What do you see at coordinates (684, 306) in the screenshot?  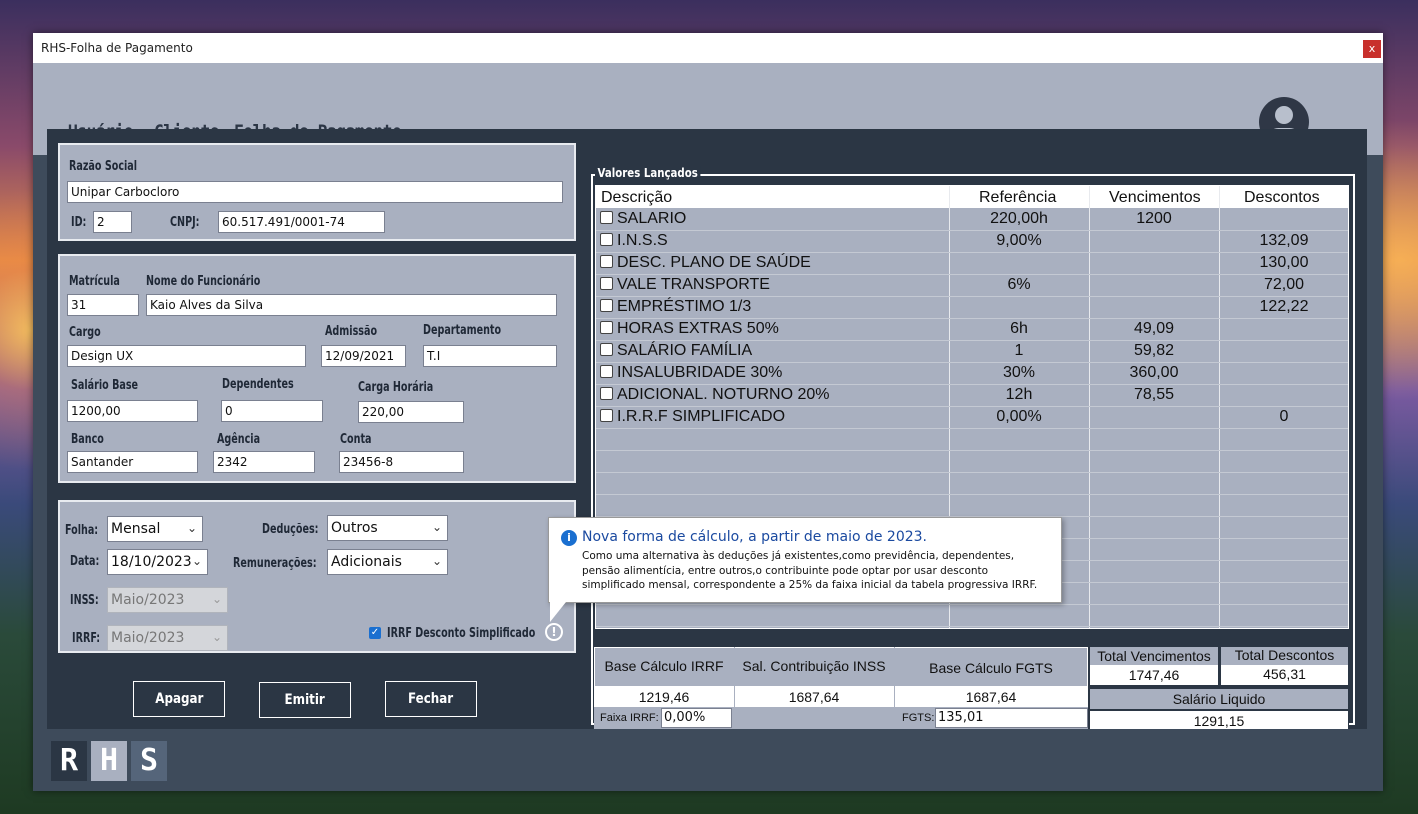 I see `descricao-text: EMPRÉSTIMO 1/3` at bounding box center [684, 306].